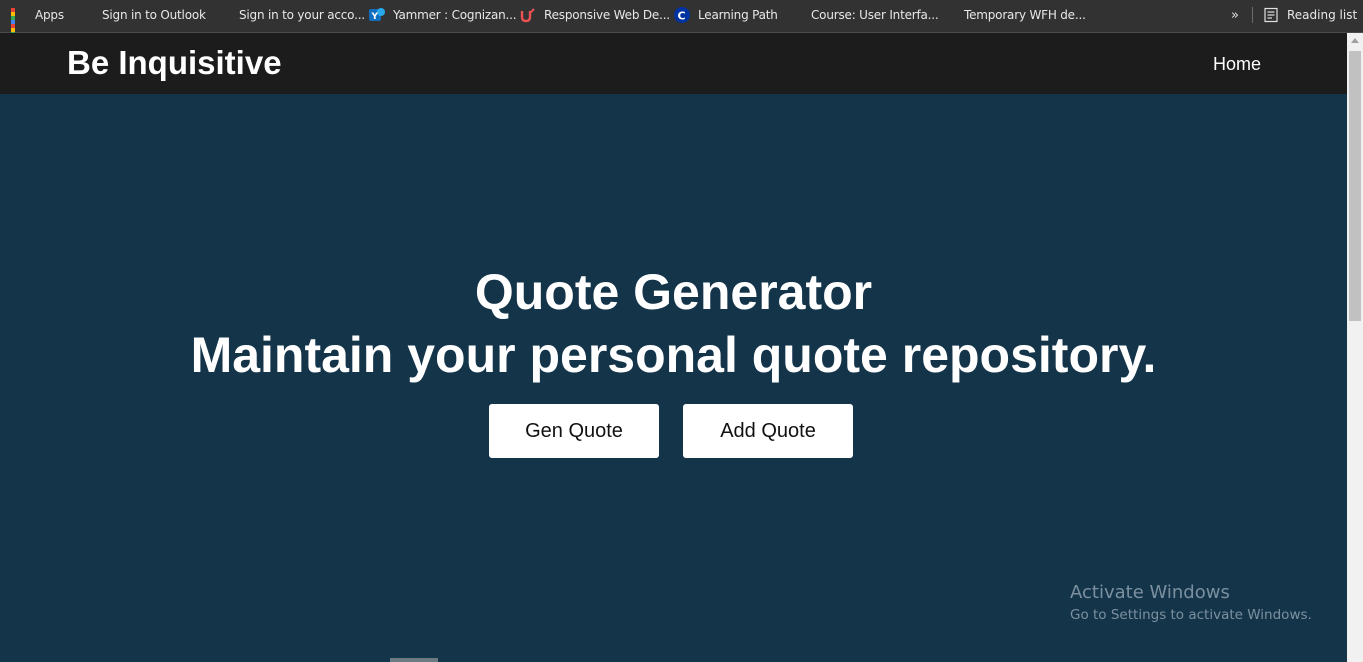  I want to click on bookmark-apps-label: Apps, so click(49, 15).